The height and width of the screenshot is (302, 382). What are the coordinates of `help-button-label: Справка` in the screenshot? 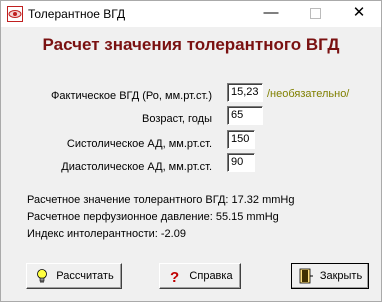 It's located at (211, 276).